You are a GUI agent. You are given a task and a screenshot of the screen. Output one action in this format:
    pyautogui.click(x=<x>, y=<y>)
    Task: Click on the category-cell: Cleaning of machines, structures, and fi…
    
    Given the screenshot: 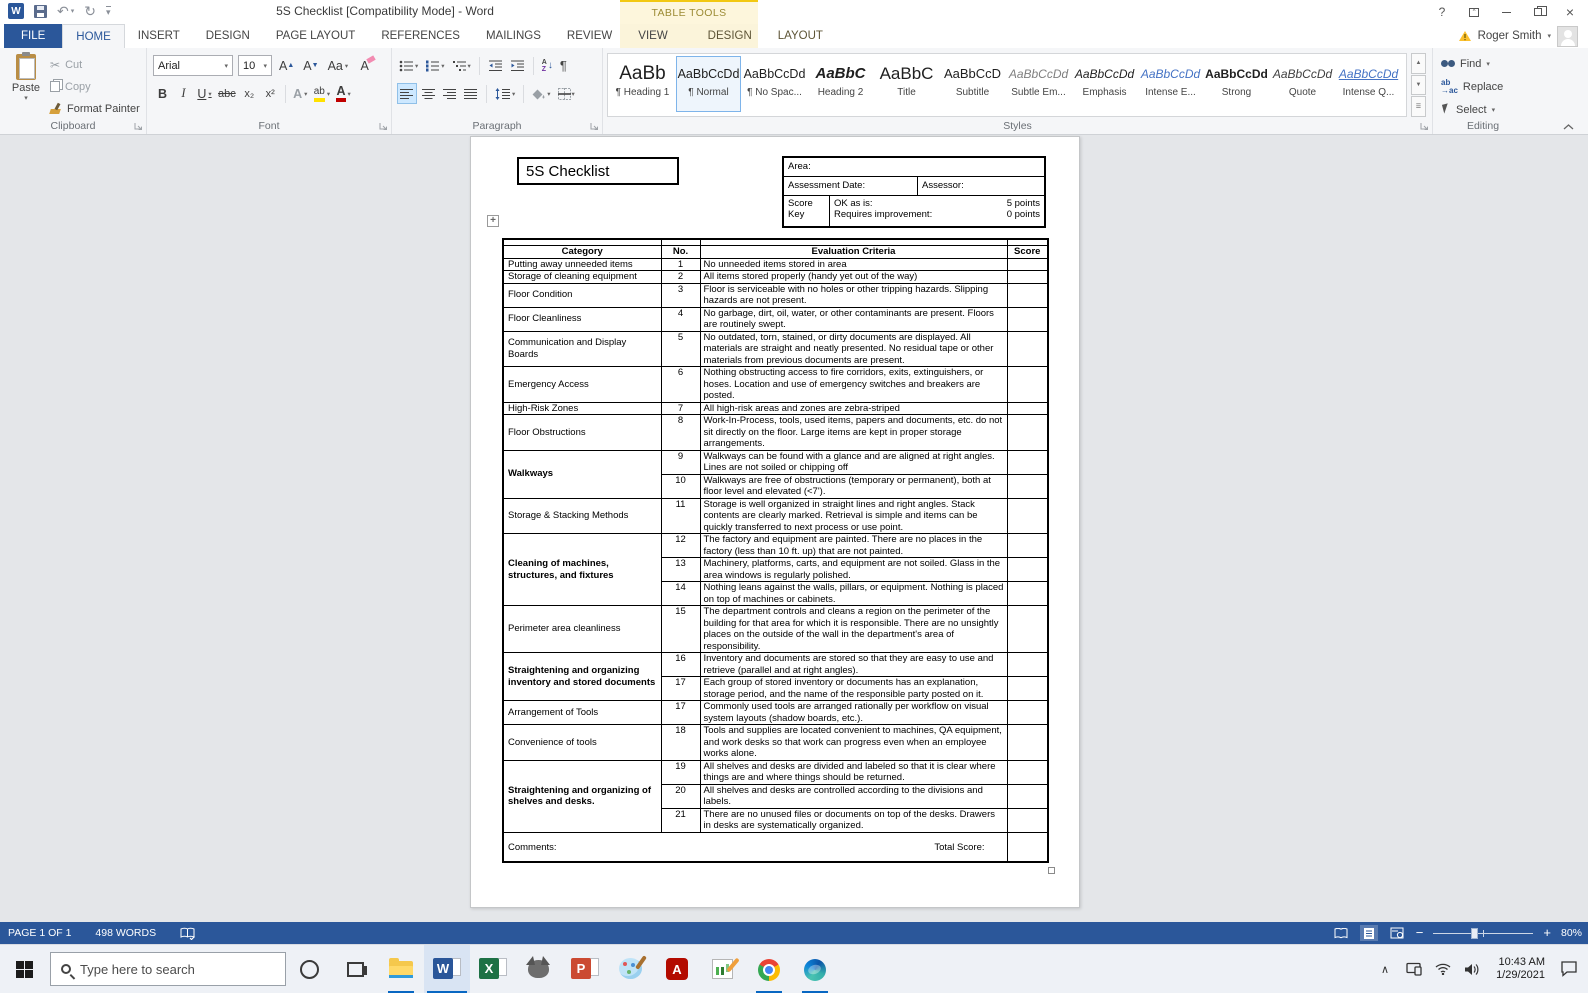 What is the action you would take?
    pyautogui.click(x=582, y=569)
    